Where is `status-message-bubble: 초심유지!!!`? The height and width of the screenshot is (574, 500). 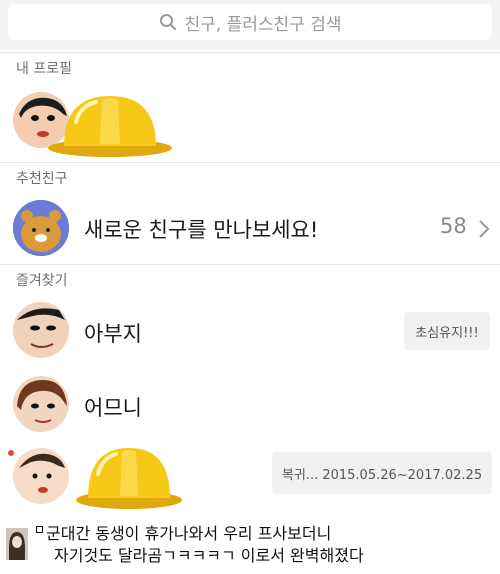 status-message-bubble: 초심유지!!! is located at coordinates (447, 331).